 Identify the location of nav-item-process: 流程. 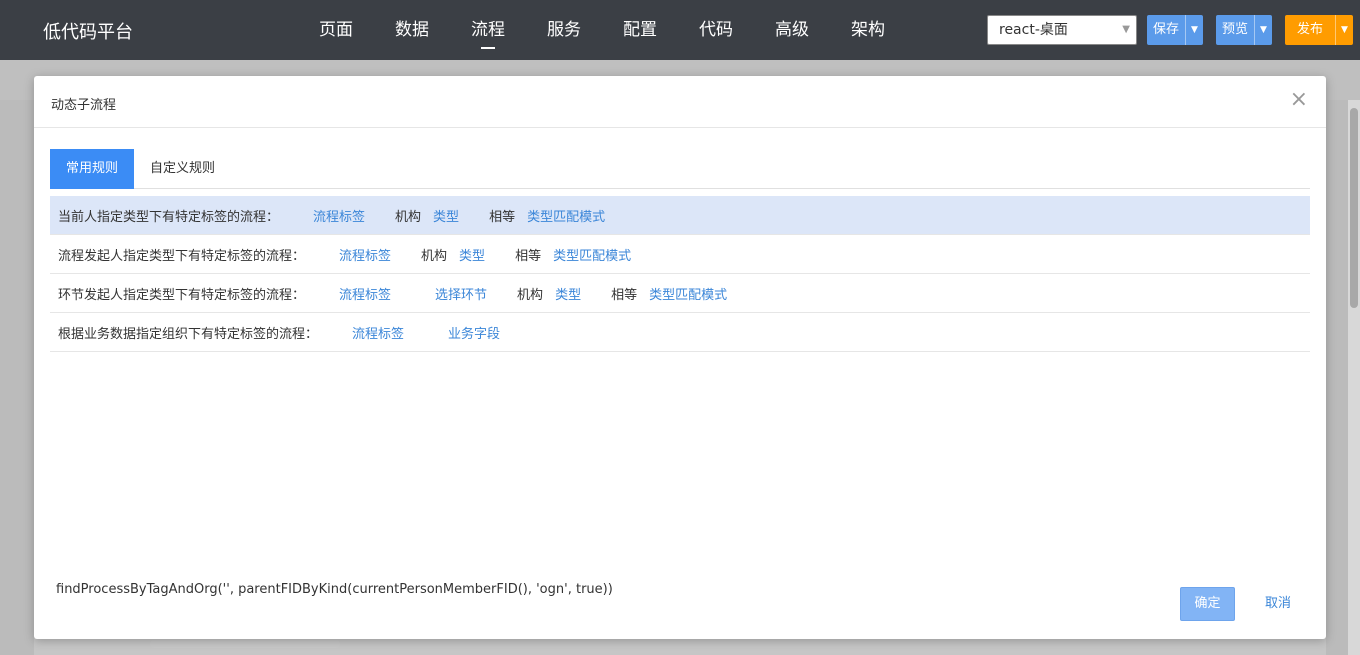
(488, 30).